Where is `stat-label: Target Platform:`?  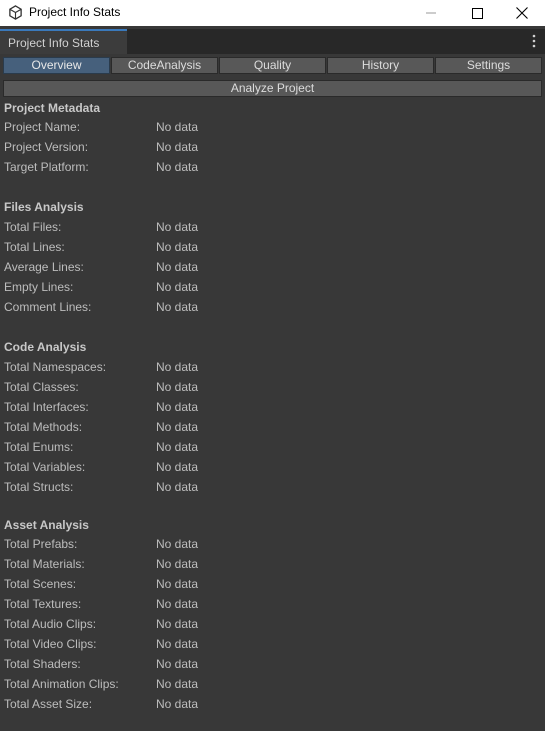 stat-label: Target Platform: is located at coordinates (46, 167).